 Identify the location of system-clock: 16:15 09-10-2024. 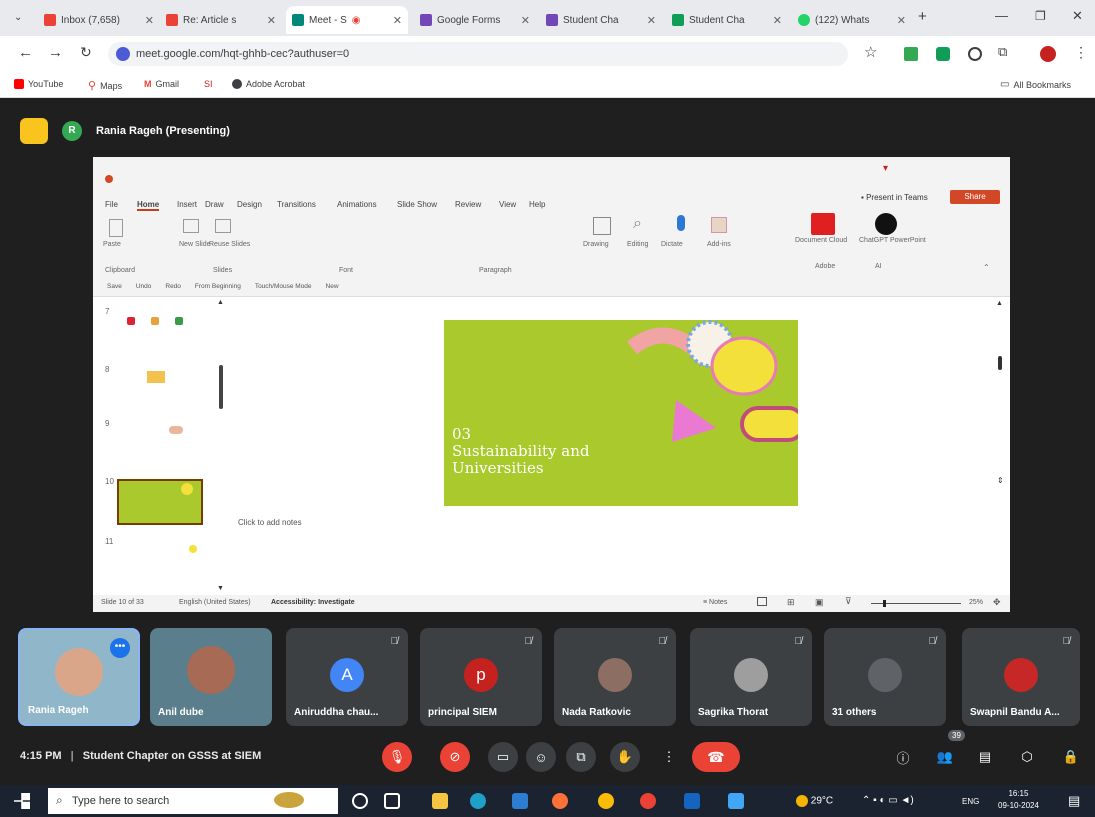
(1018, 800).